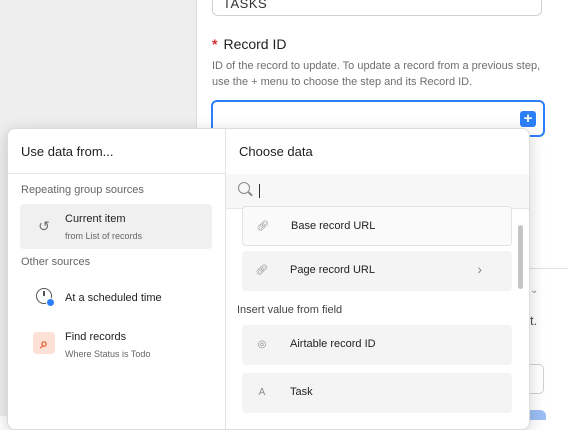 The width and height of the screenshot is (568, 430). I want to click on section-label: Other sources, so click(56, 262).